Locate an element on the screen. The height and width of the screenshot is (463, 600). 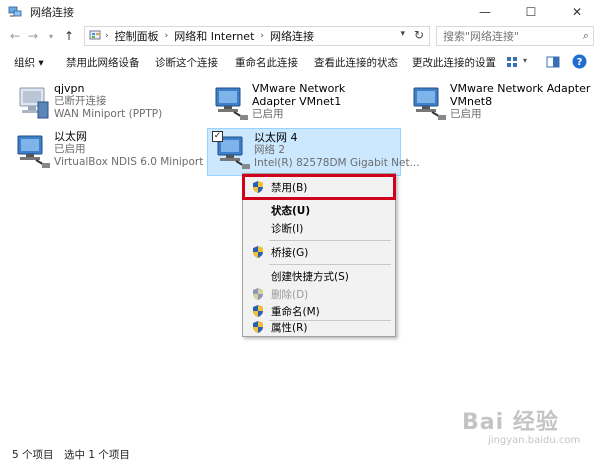
menu-item-diagnose: 诊断(I) is located at coordinates (319, 228).